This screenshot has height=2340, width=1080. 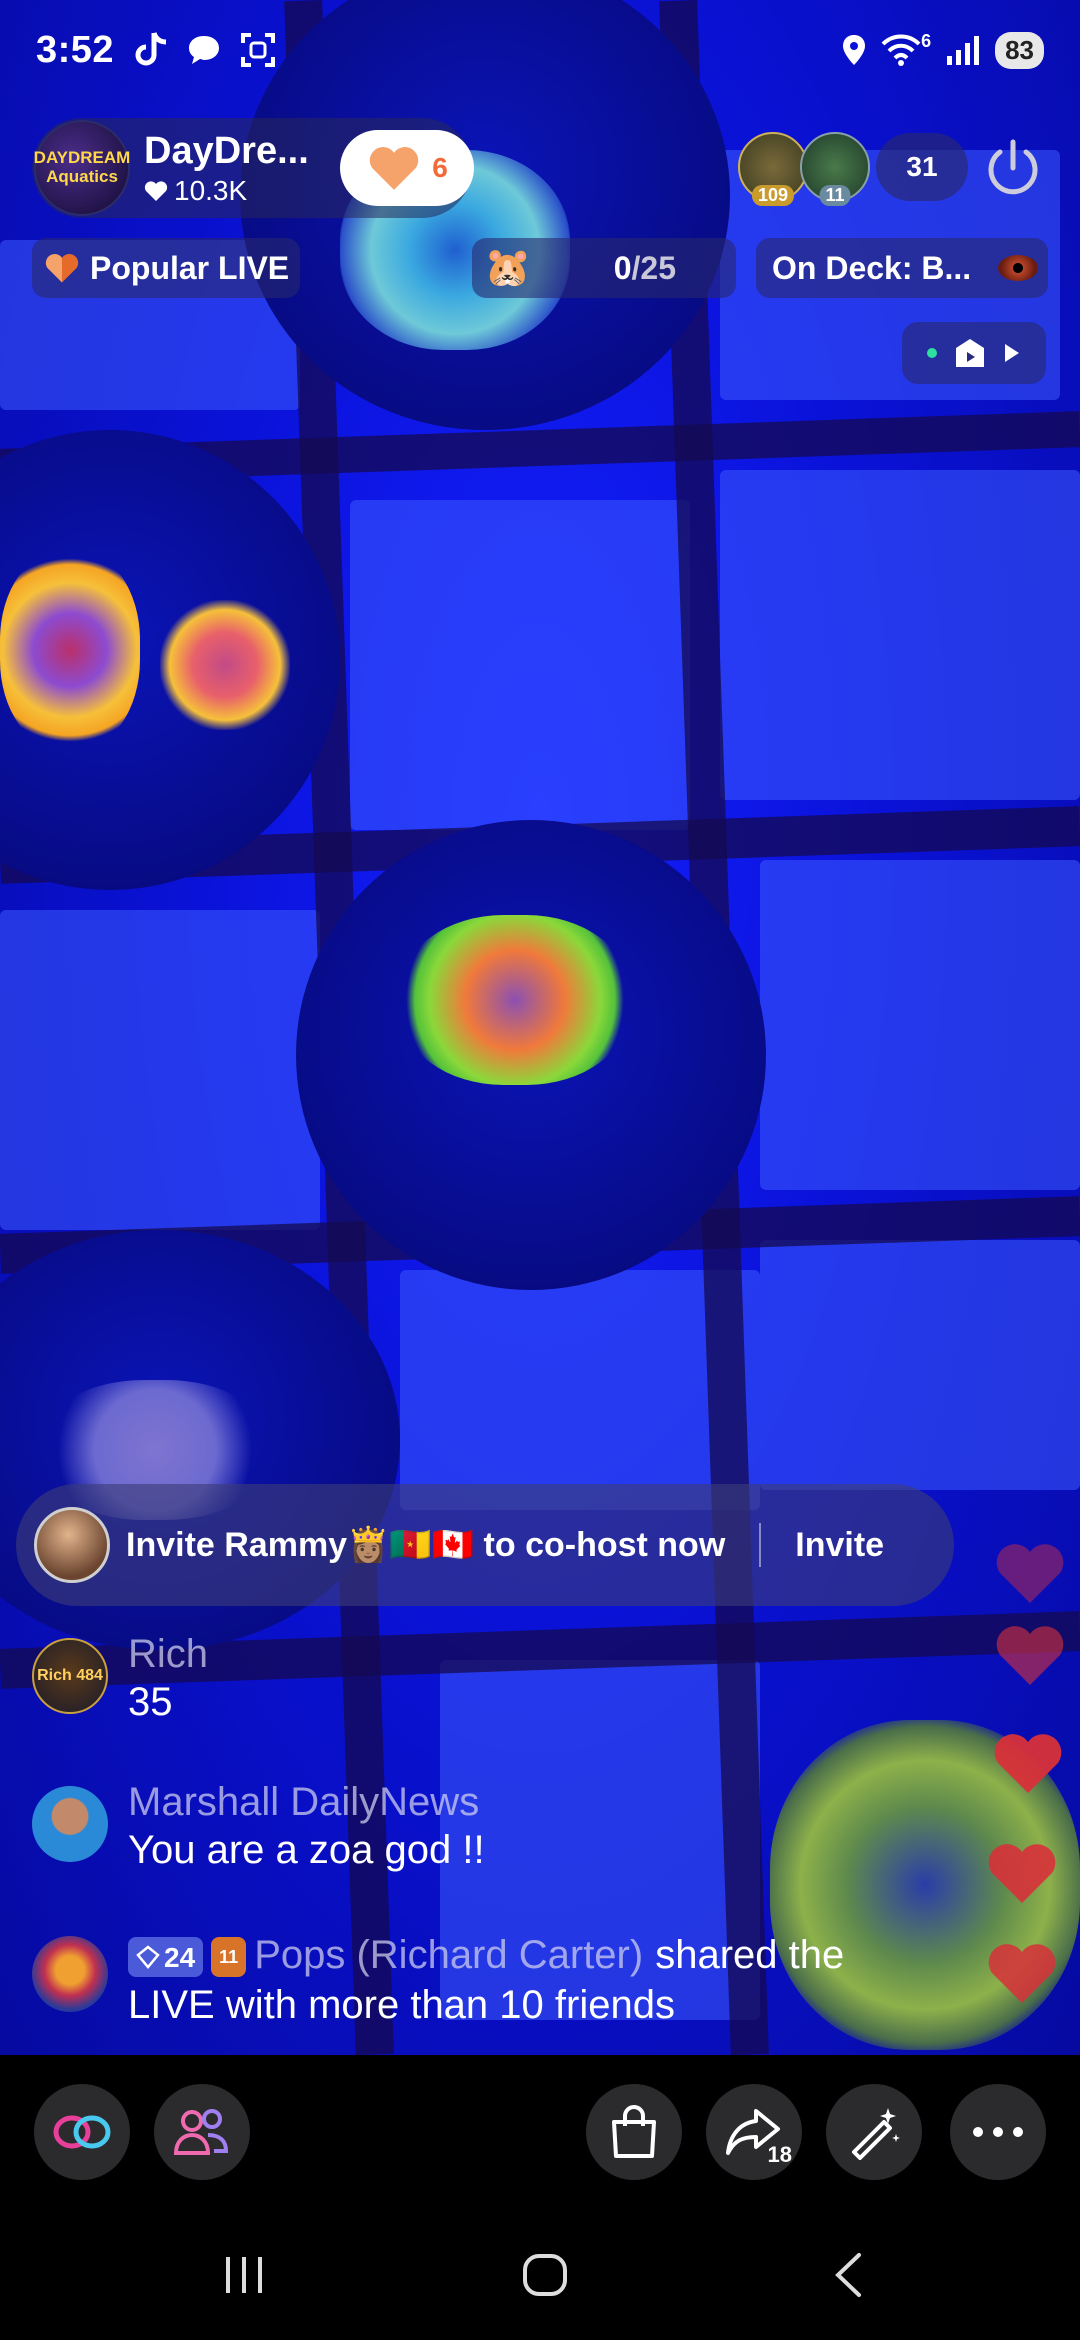 I want to click on clock: 3:52, so click(x=75, y=49).